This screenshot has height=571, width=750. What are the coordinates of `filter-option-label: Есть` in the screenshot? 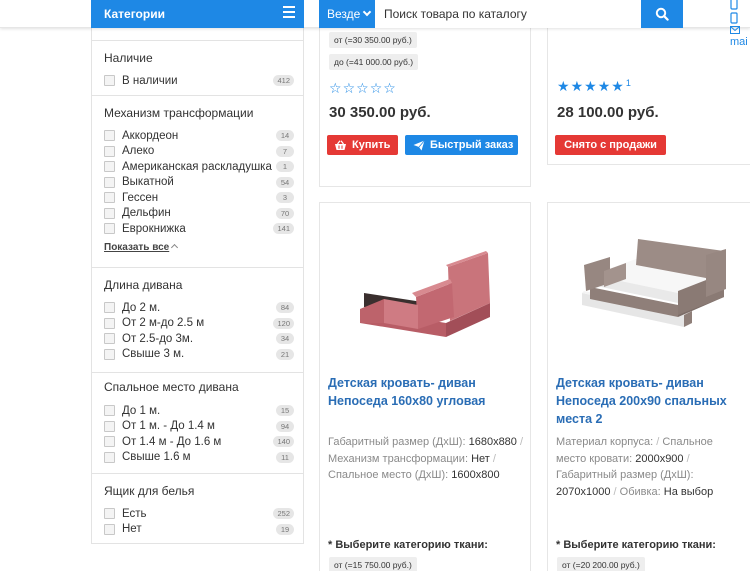 It's located at (134, 513).